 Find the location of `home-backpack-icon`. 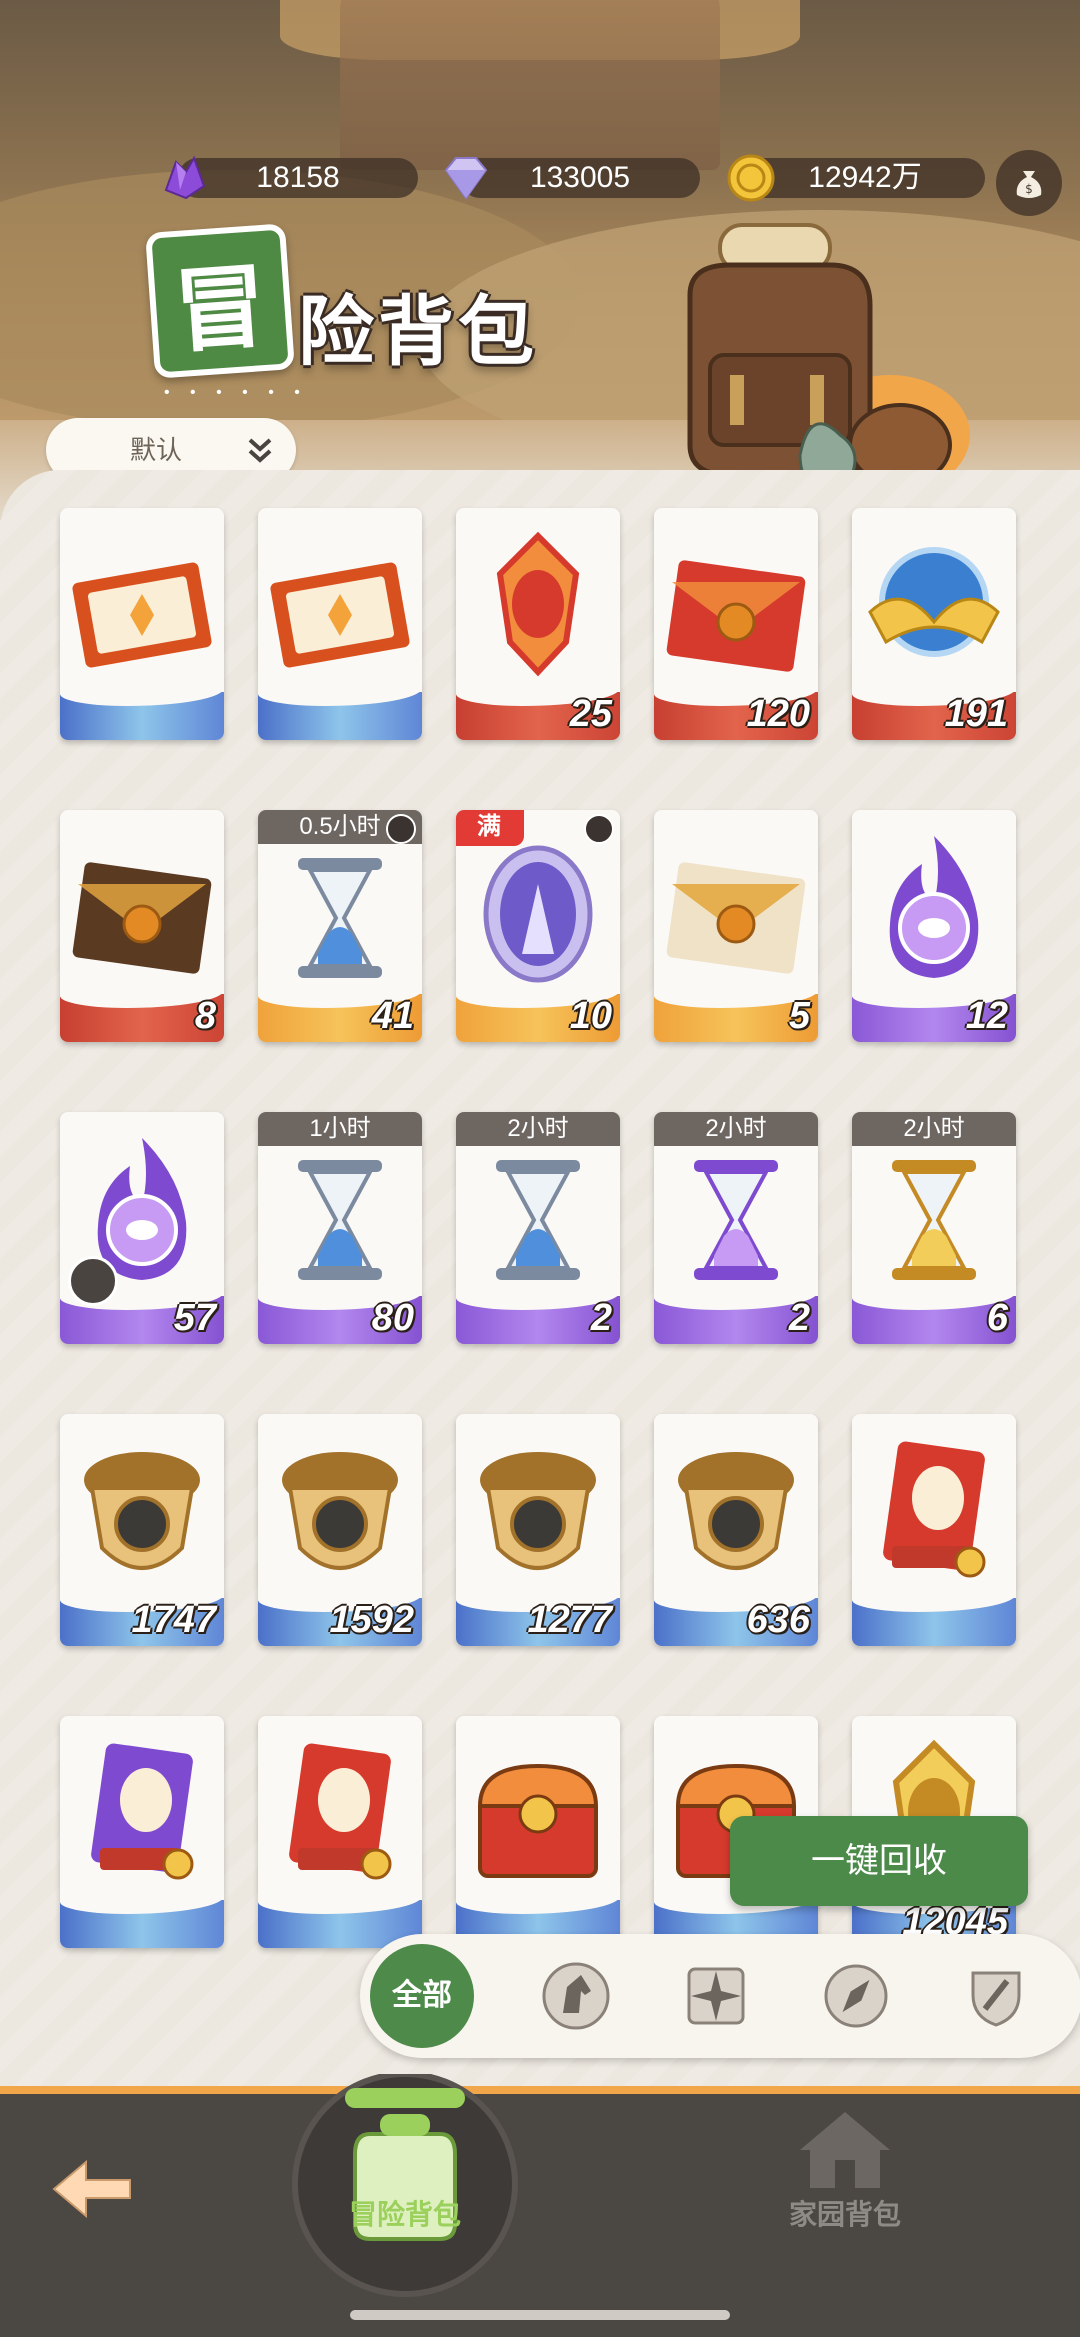

home-backpack-icon is located at coordinates (845, 2149).